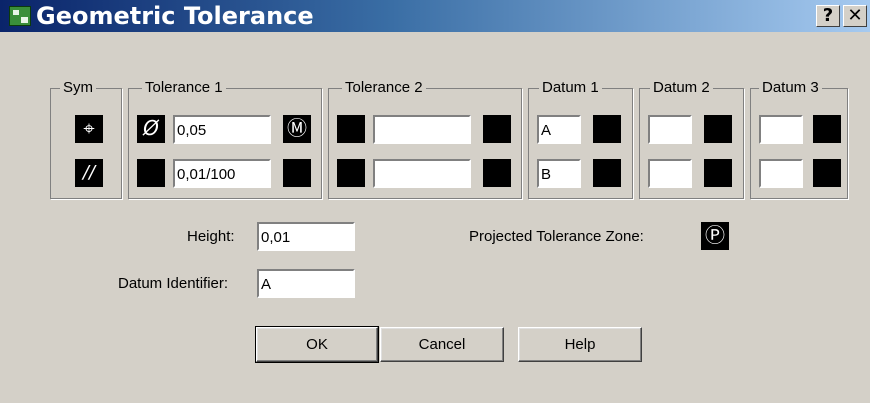 Image resolution: width=870 pixels, height=403 pixels. What do you see at coordinates (175, 16) in the screenshot?
I see `window-title: Geometric Tolerance` at bounding box center [175, 16].